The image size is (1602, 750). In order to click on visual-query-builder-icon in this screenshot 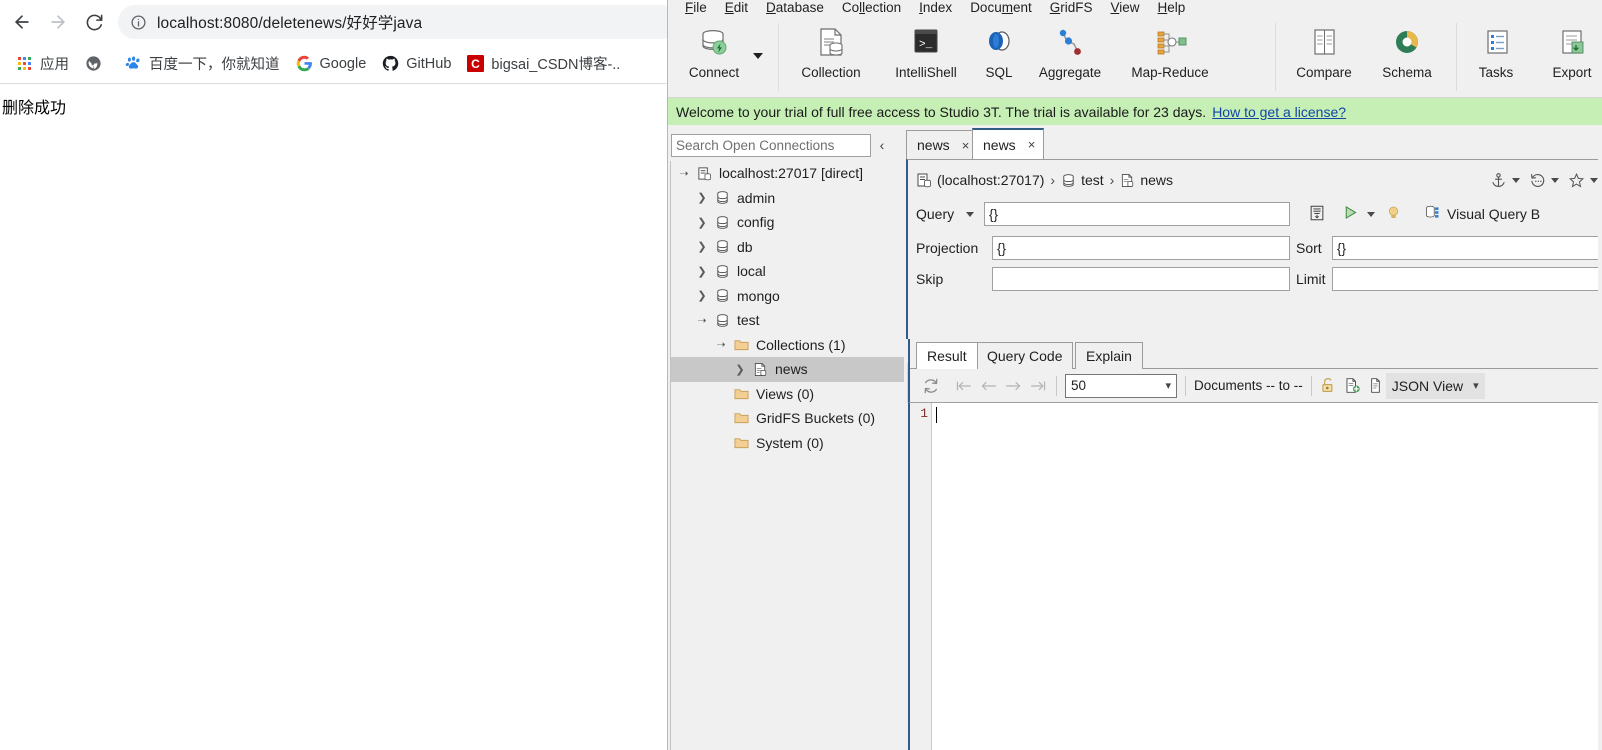, I will do `click(1432, 214)`.